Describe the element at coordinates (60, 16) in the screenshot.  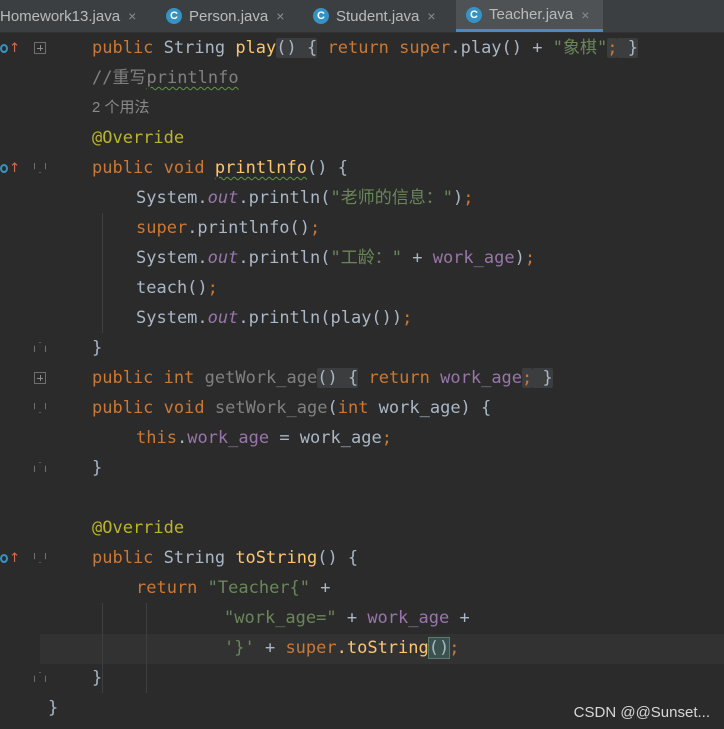
I see `tab-label: Homework13.java` at that location.